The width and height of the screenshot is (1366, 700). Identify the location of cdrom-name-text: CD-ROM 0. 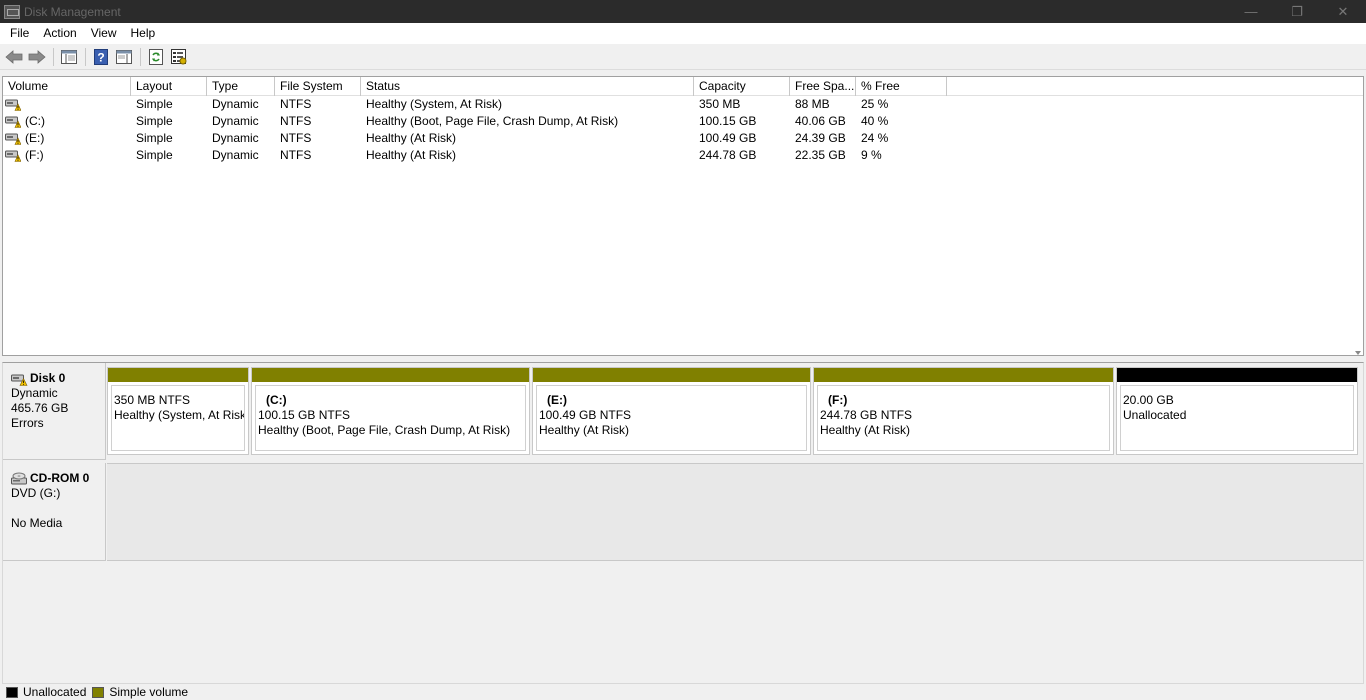
(60, 478).